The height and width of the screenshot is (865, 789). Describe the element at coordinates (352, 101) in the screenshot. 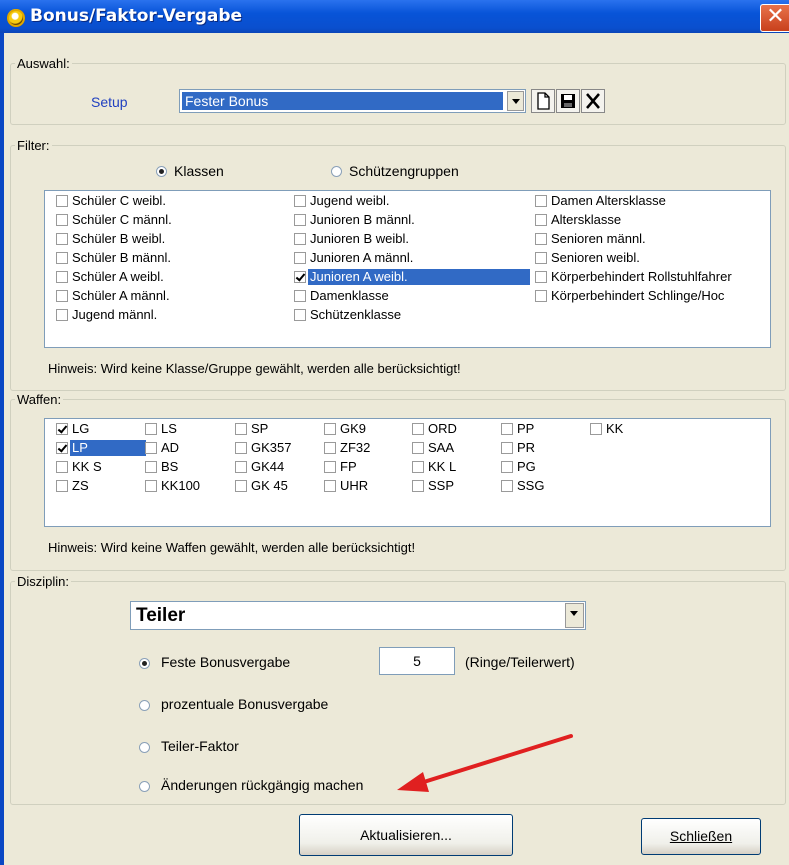

I see `setup-combobox: Fester Bonus` at that location.